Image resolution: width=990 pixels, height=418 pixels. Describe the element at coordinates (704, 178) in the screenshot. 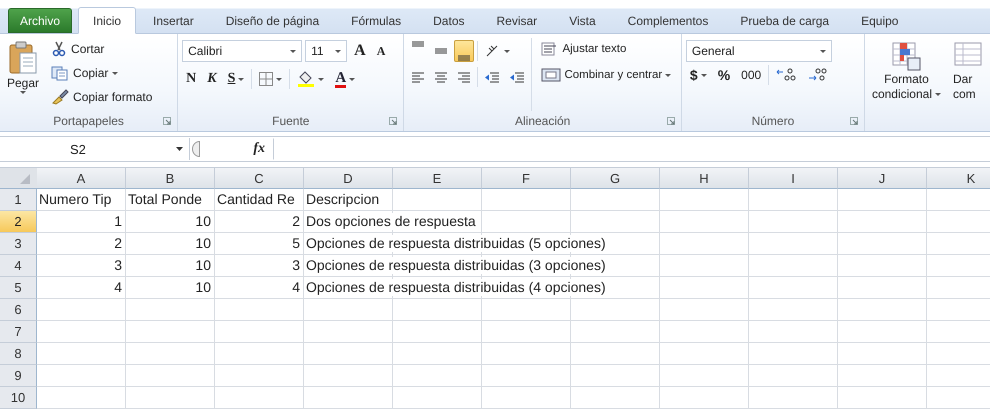

I see `column-header: H` at that location.